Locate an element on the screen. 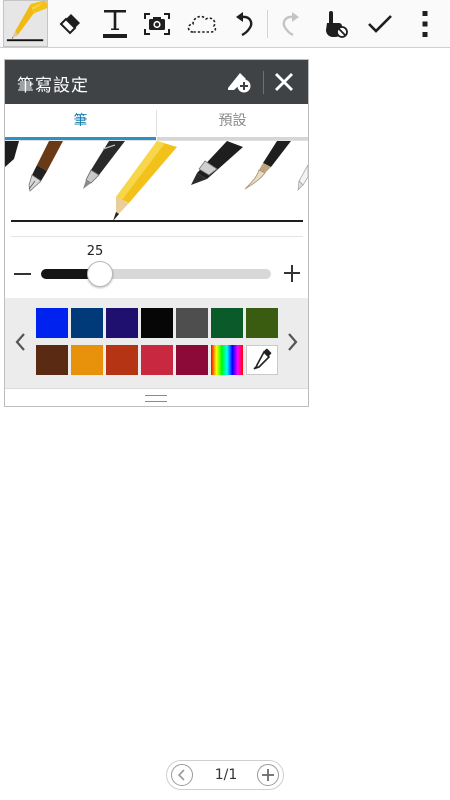  panel-header: 筆寫設定 is located at coordinates (156, 82).